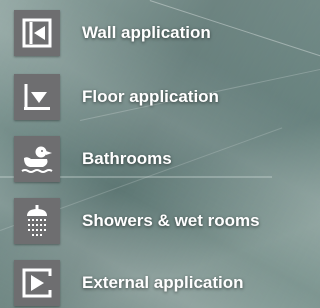 The width and height of the screenshot is (320, 308). I want to click on wall-application-icon, so click(37, 33).